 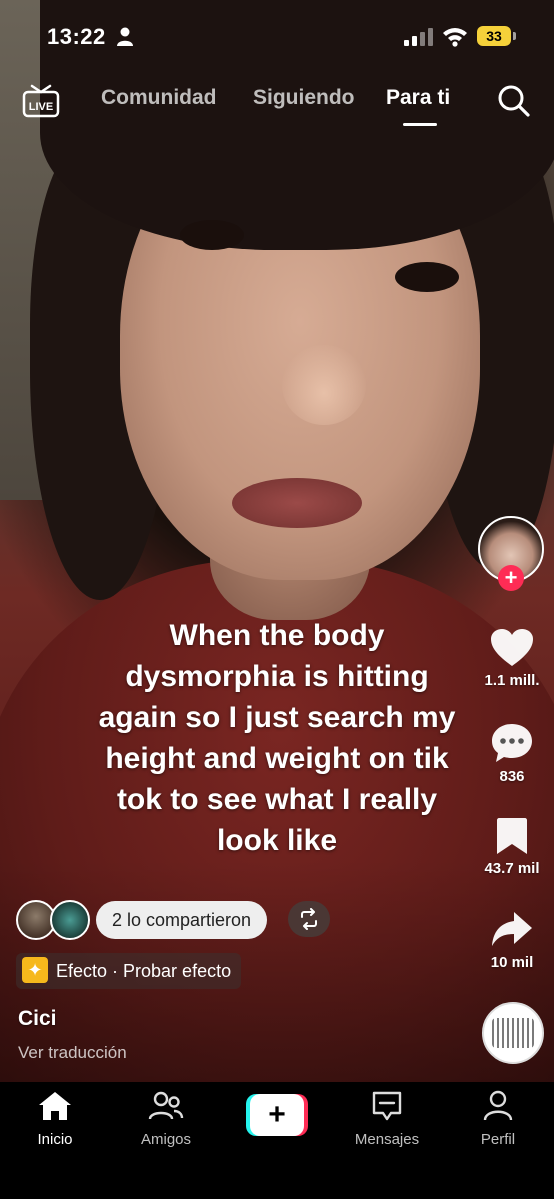 What do you see at coordinates (420, 124) in the screenshot?
I see `active-tab-indicator` at bounding box center [420, 124].